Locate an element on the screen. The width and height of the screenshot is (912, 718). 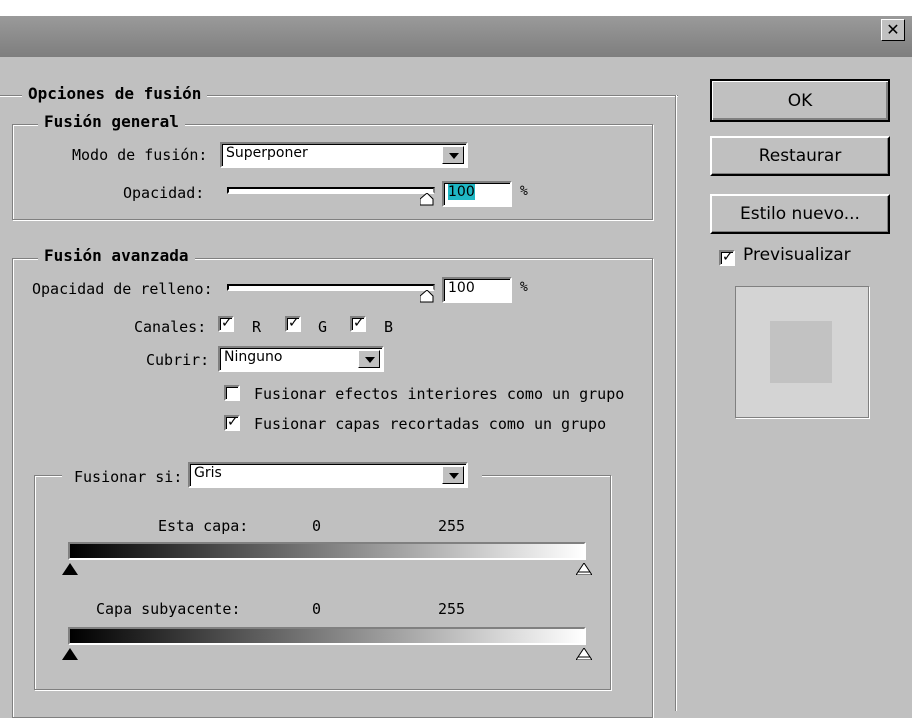
fill-opacity-slider-track is located at coordinates (331, 287).